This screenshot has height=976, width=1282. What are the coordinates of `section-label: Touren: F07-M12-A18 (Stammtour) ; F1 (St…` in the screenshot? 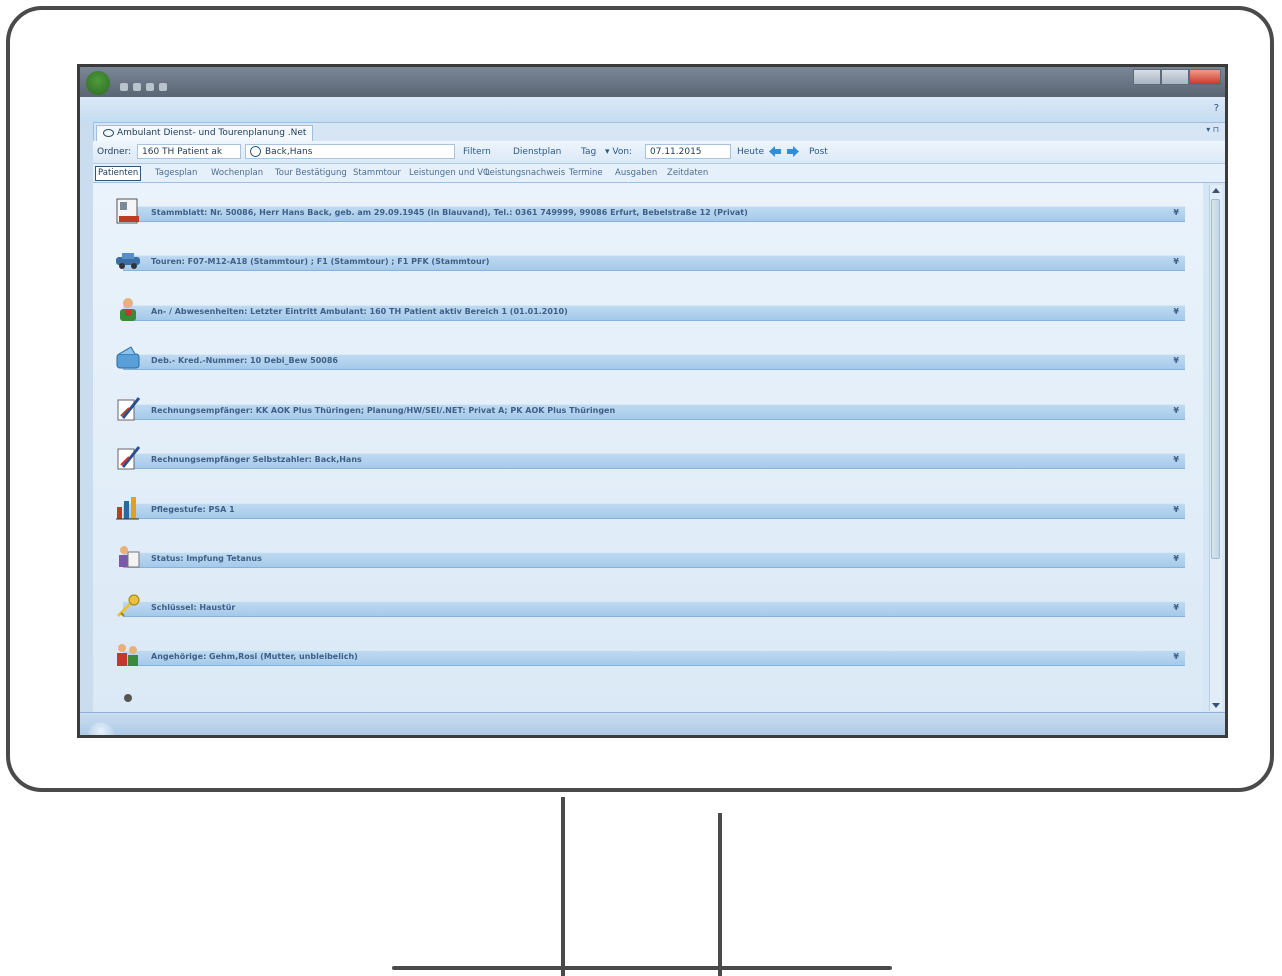 It's located at (320, 261).